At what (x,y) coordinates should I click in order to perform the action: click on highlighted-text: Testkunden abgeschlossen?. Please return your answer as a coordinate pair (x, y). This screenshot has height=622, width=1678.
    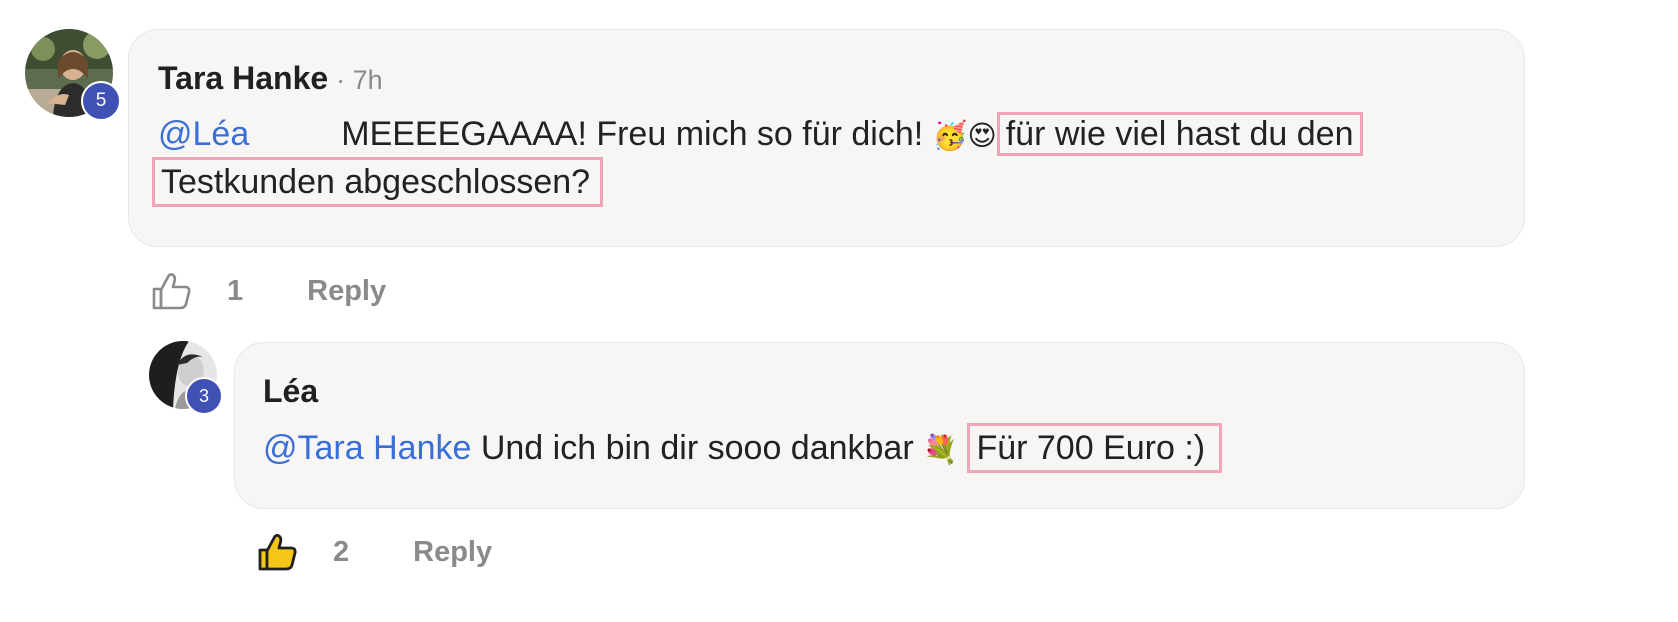
    Looking at the image, I should click on (378, 182).